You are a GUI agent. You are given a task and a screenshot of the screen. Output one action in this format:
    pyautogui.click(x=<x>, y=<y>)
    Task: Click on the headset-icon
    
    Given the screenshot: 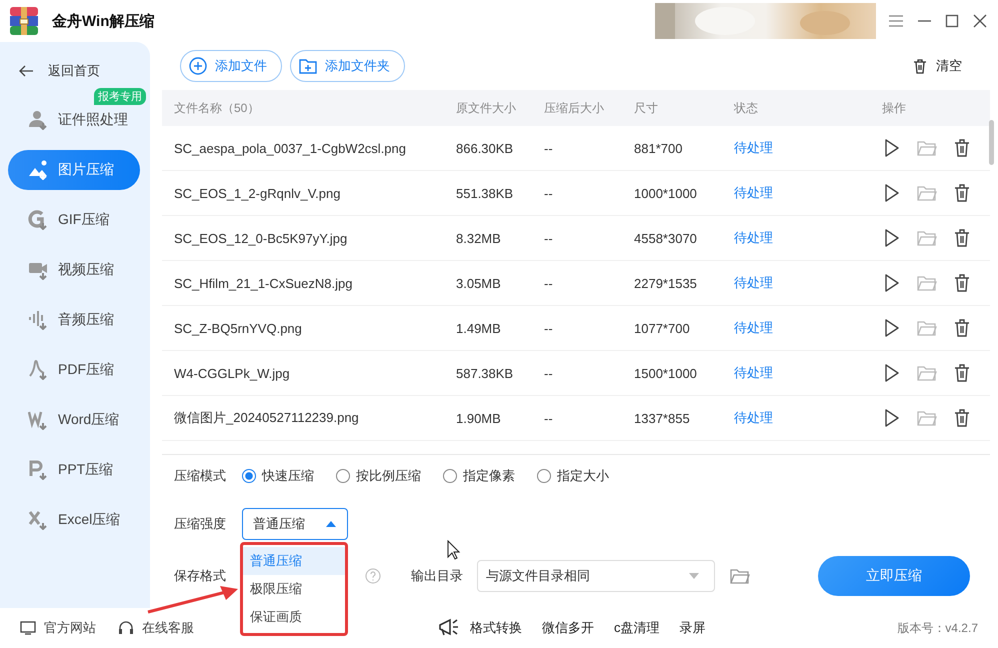 What is the action you would take?
    pyautogui.click(x=126, y=628)
    